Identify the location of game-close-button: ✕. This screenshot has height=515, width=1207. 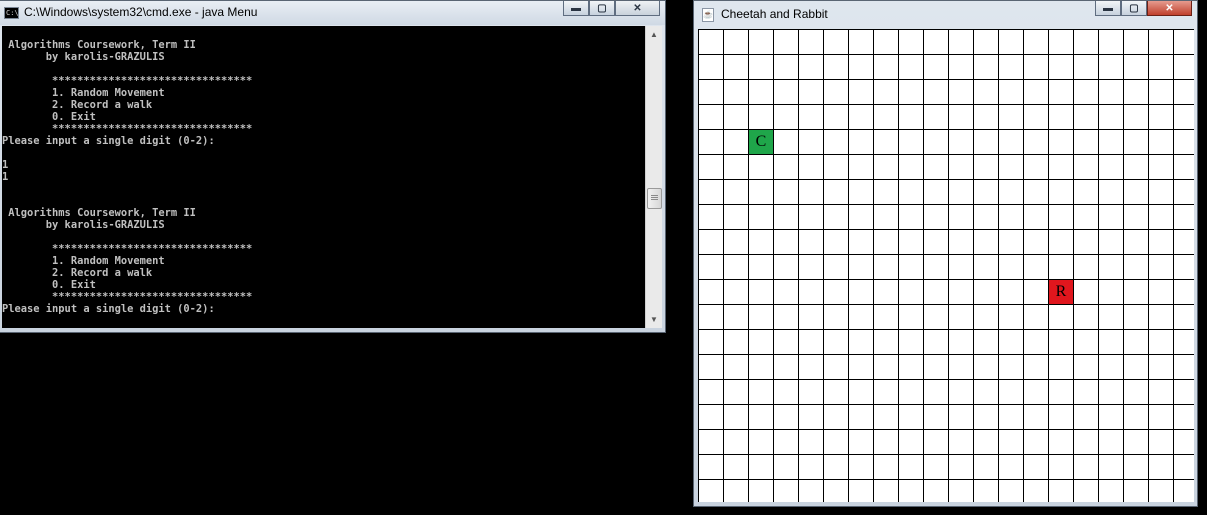
(1169, 8).